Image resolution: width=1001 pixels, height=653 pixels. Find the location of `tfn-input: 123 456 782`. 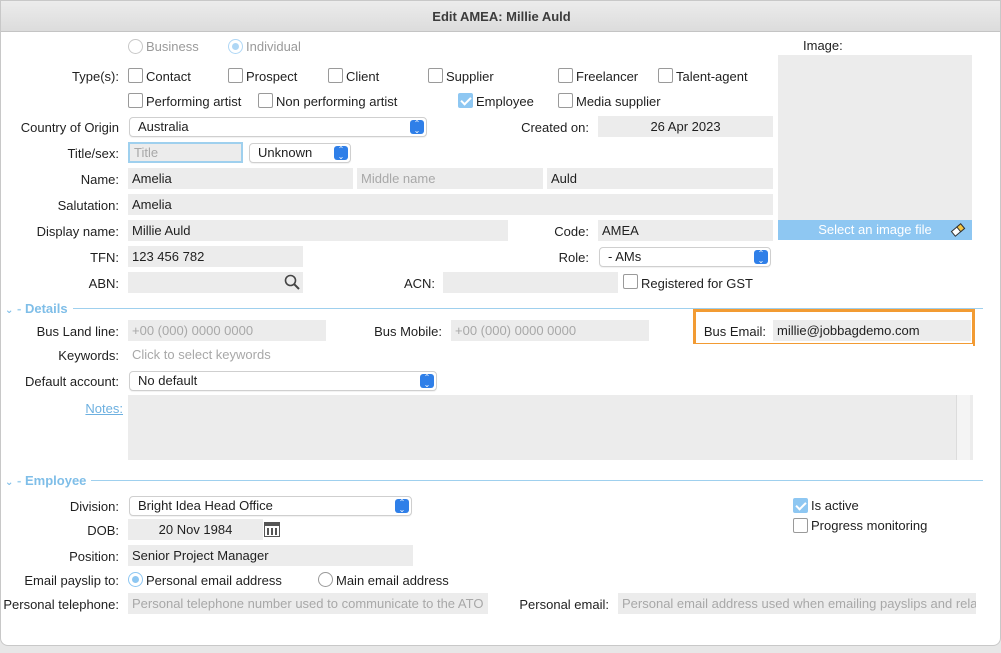

tfn-input: 123 456 782 is located at coordinates (215, 256).